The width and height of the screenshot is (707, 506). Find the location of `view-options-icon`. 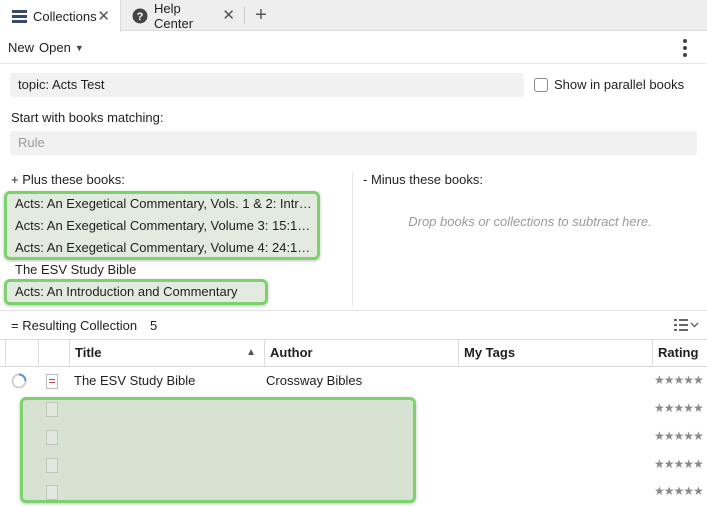

view-options-icon is located at coordinates (687, 325).